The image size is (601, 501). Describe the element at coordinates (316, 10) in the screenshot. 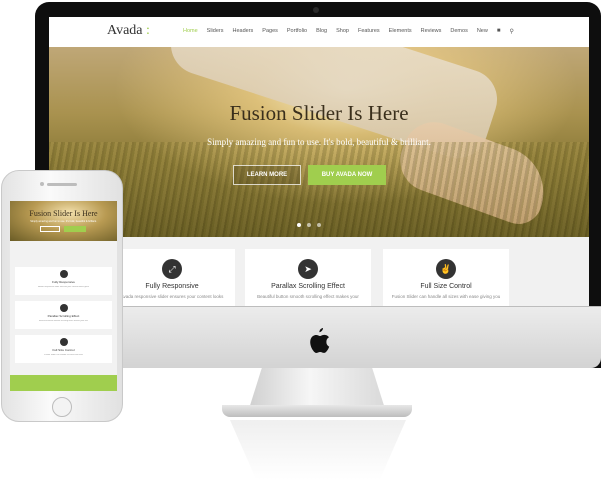

I see `imac-camera` at that location.